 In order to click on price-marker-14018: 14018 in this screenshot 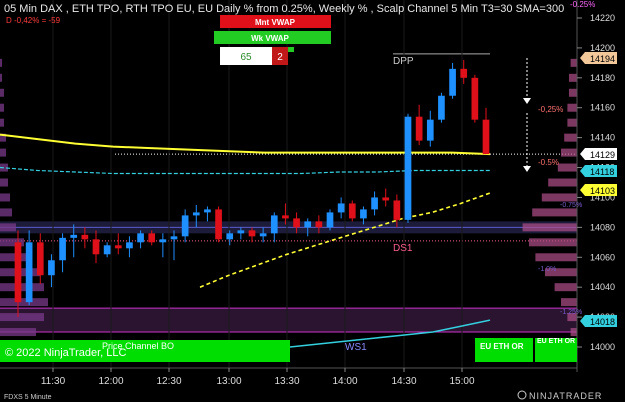, I will do `click(598, 321)`.